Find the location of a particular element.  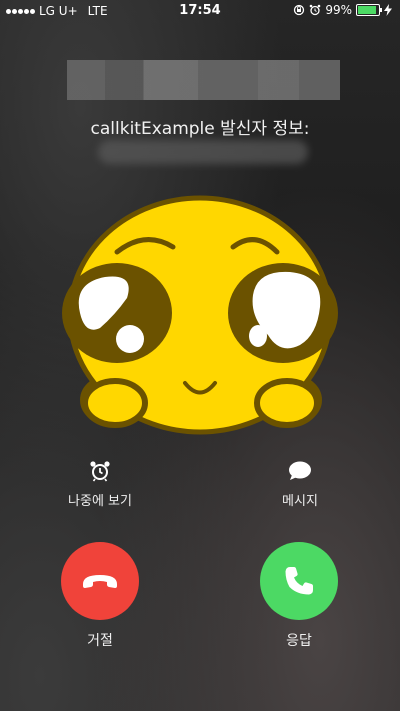

phone-icon is located at coordinates (299, 581).